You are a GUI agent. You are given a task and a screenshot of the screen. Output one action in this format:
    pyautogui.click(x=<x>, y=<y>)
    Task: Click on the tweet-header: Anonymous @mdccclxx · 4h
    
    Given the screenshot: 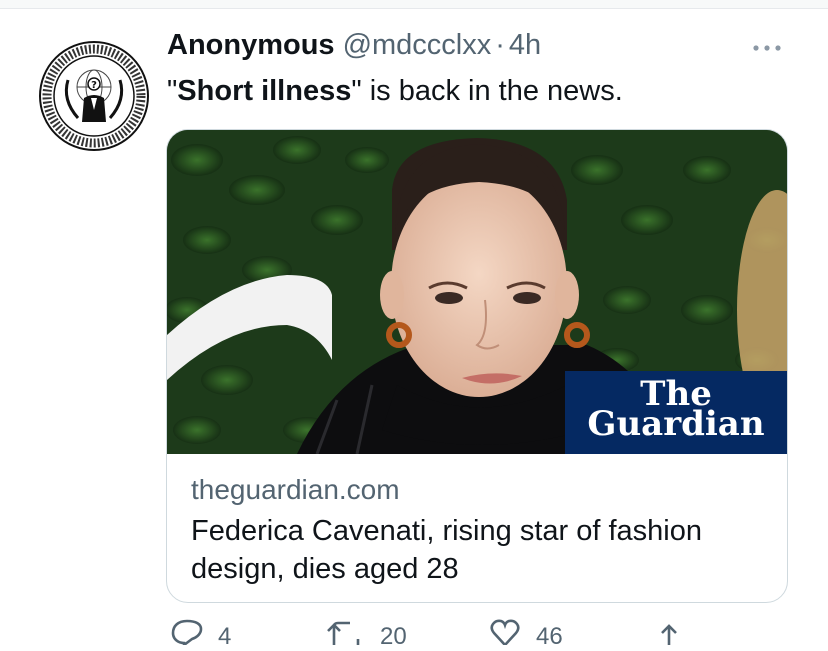 What is the action you would take?
    pyautogui.click(x=354, y=49)
    